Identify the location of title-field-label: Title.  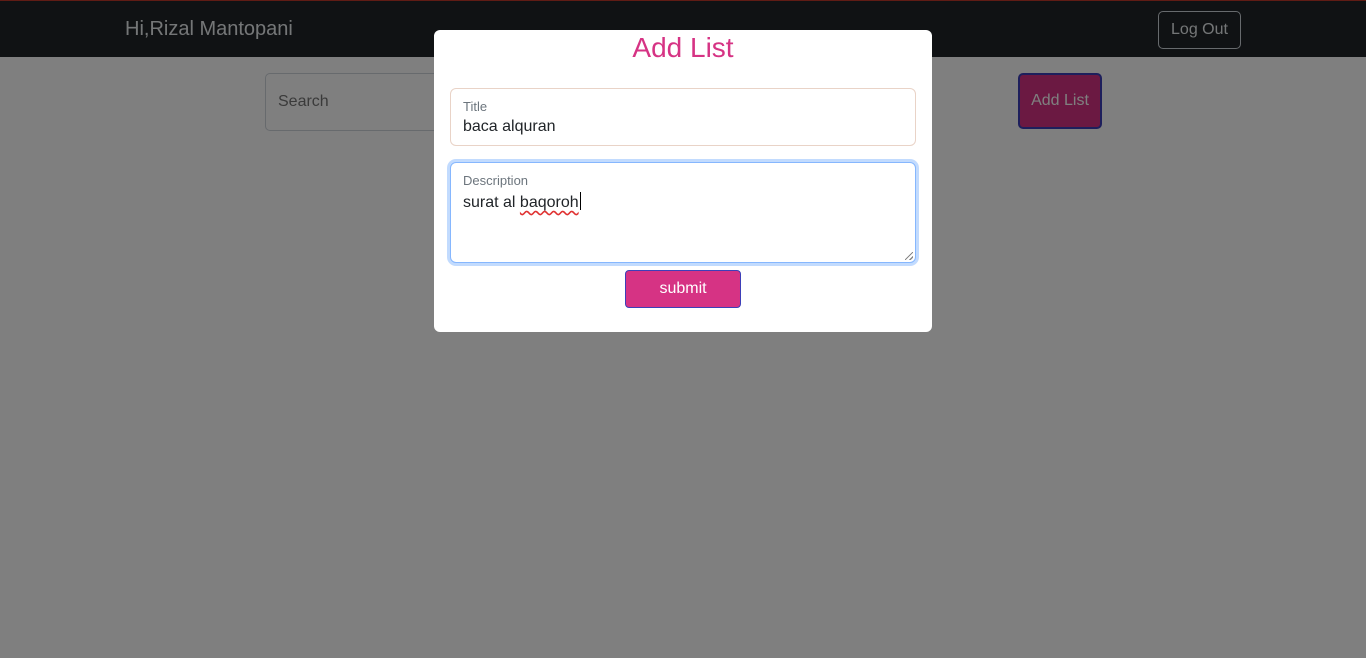
(475, 106).